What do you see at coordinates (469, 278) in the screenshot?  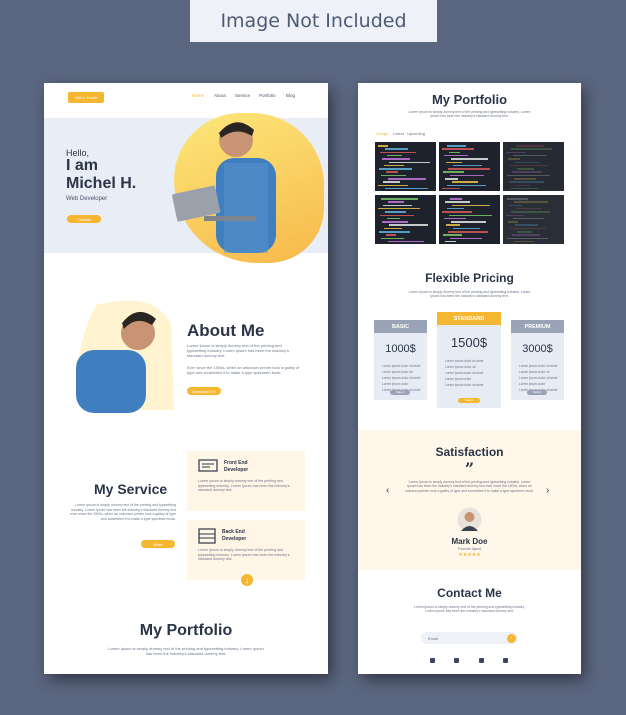 I see `pricing-title: Flexible Pricing` at bounding box center [469, 278].